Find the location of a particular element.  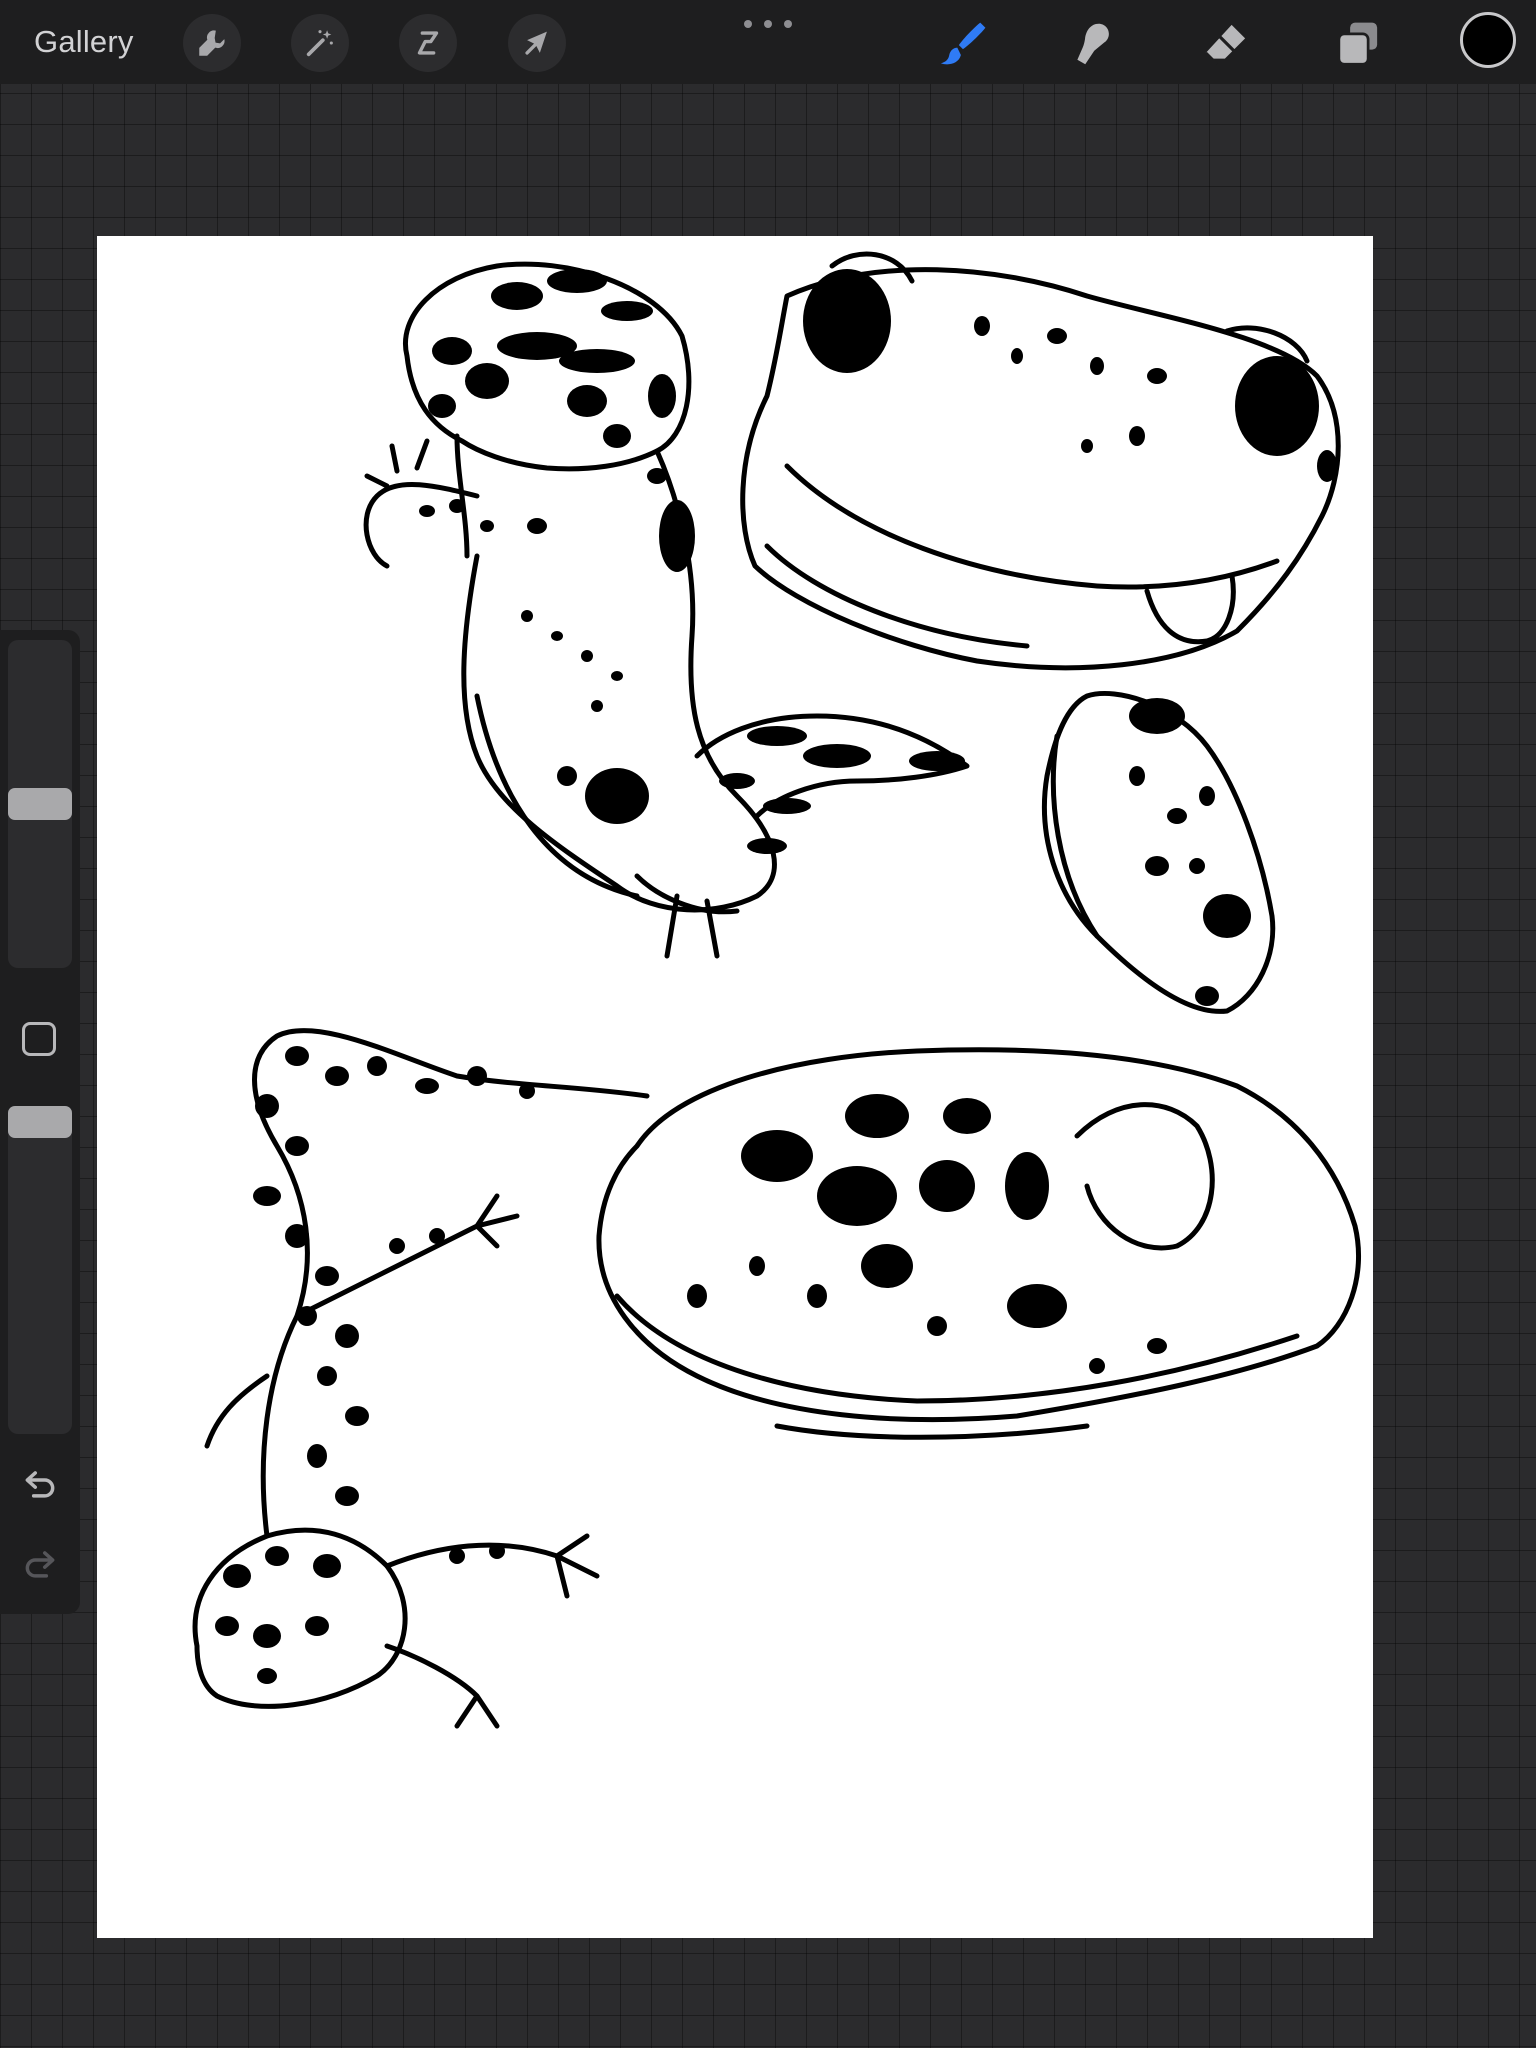

opacity-slider is located at coordinates (40, 1270).